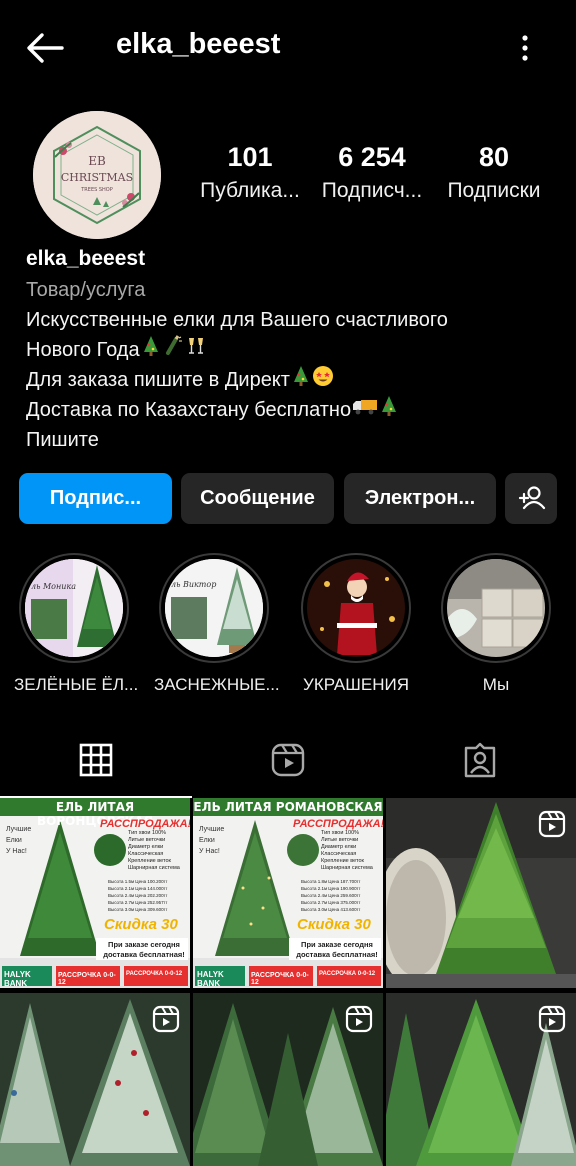 The image size is (576, 1166). What do you see at coordinates (196, 350) in the screenshot?
I see `clinking-glasses-emoji-icon` at bounding box center [196, 350].